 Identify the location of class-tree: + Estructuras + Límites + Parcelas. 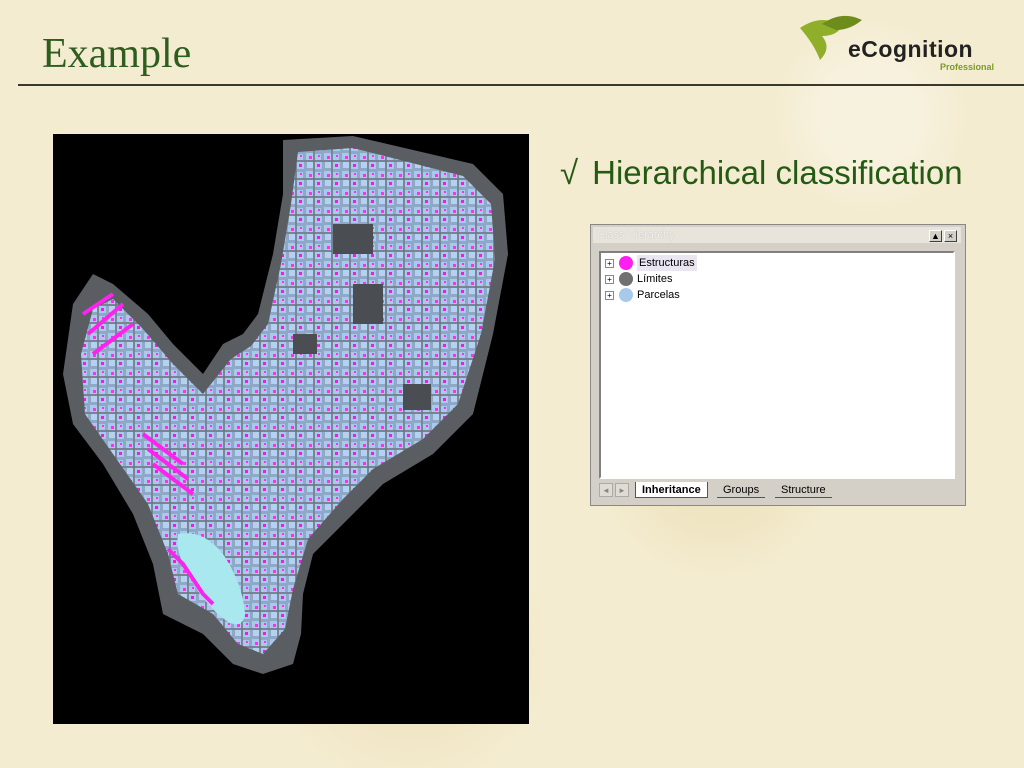
(777, 365).